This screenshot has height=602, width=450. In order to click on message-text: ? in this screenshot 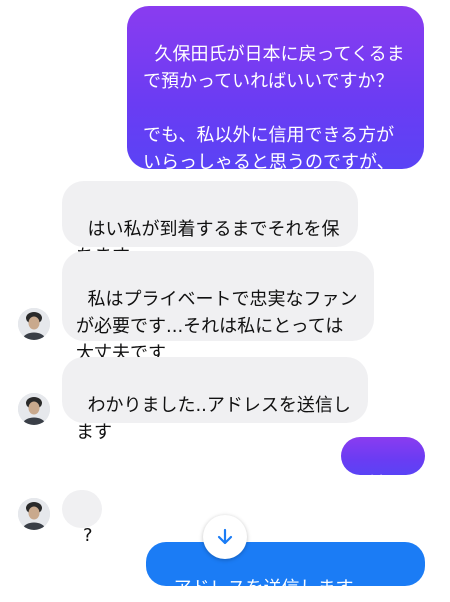, I will do `click(87, 535)`.